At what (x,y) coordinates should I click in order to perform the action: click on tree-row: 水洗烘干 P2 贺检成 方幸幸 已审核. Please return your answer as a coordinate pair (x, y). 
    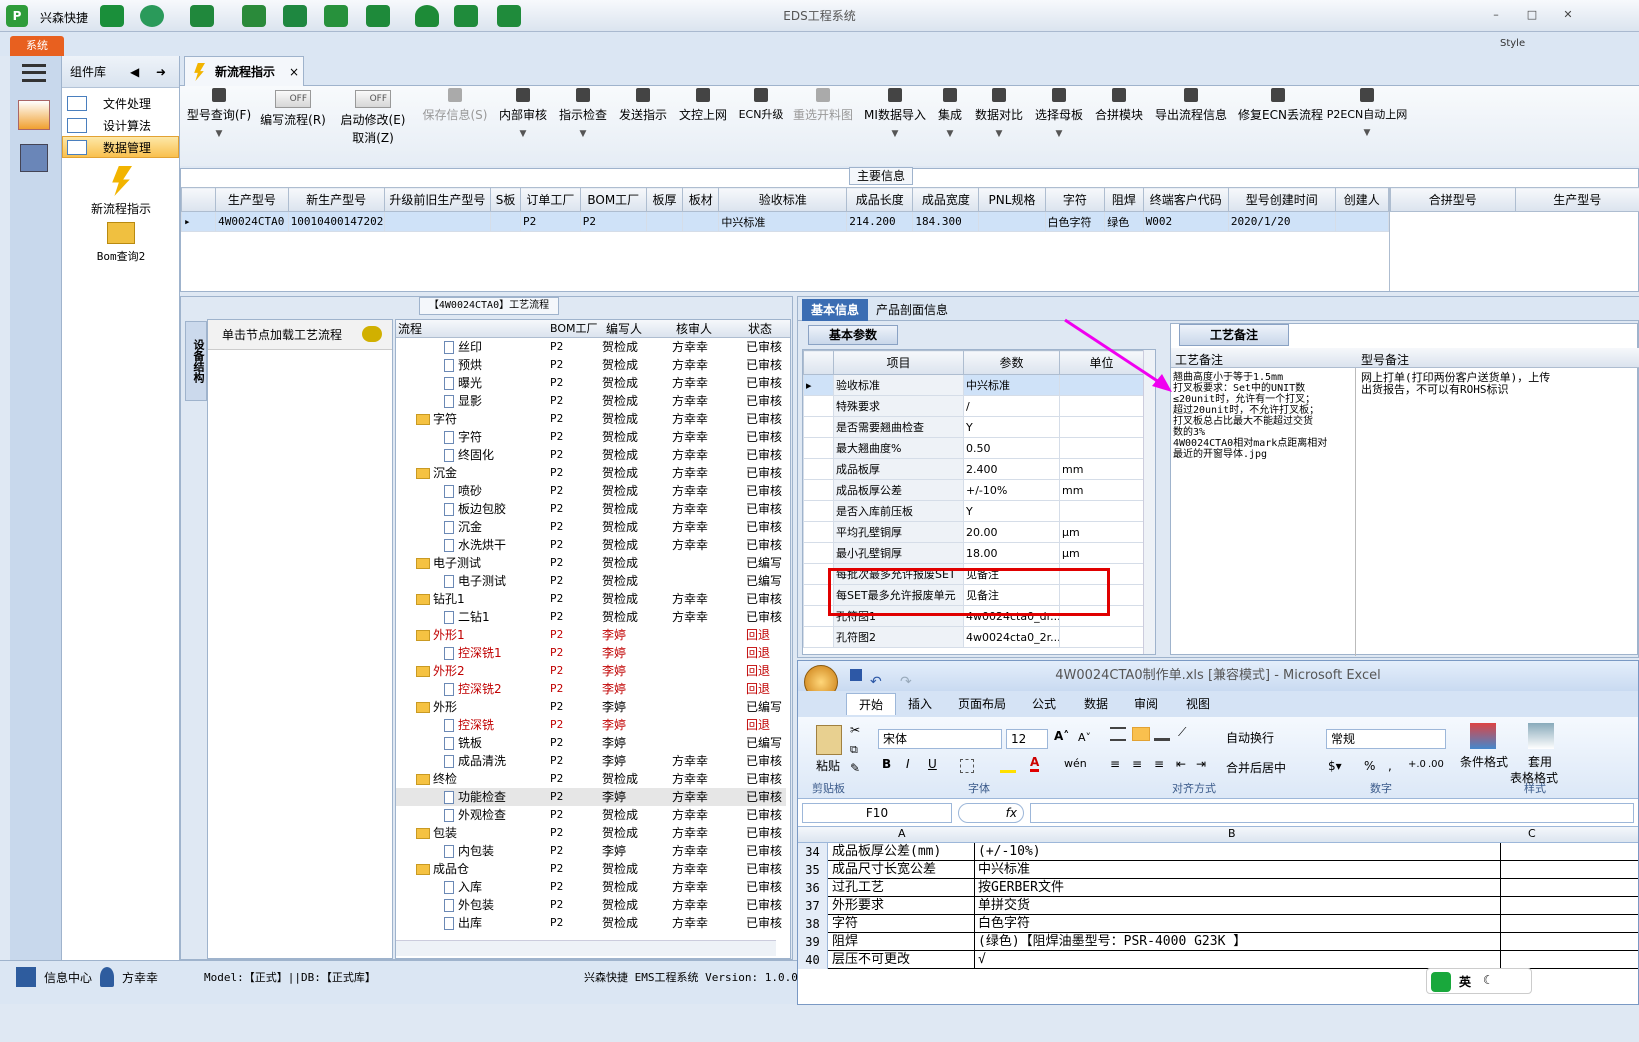
    Looking at the image, I should click on (591, 545).